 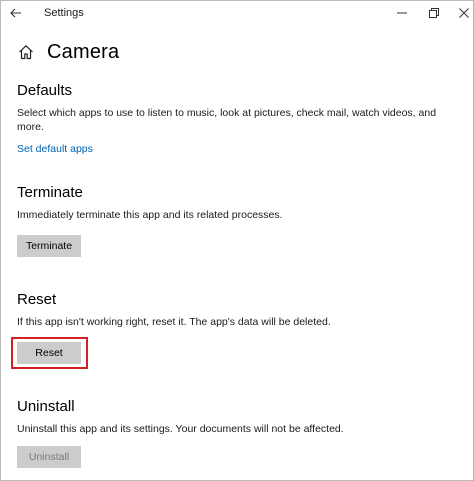 I want to click on back-button, so click(x=16, y=13).